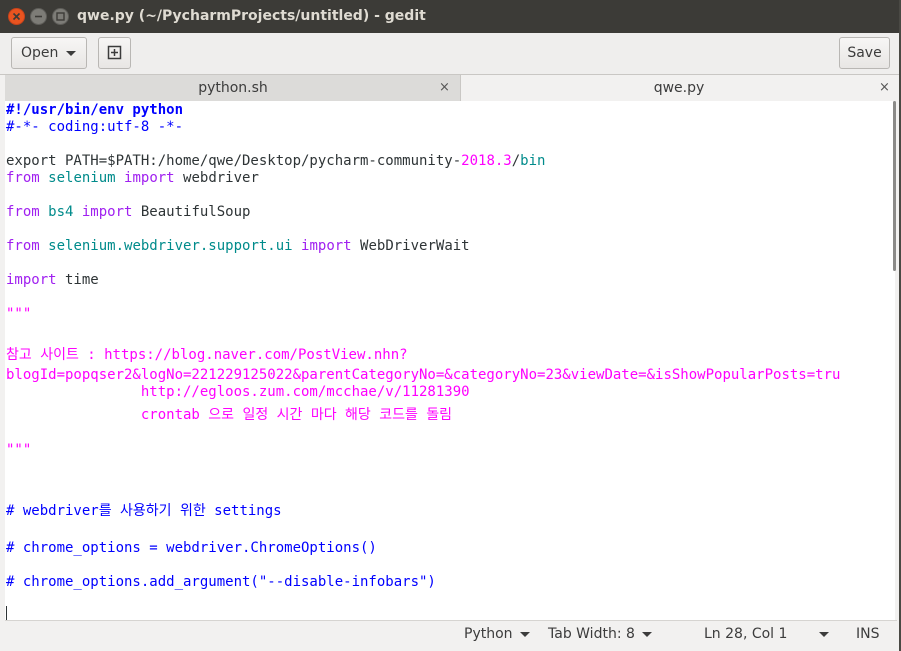 This screenshot has height=651, width=901. I want to click on code-line: # webdriver를 사용하기 위한 settings, so click(144, 511).